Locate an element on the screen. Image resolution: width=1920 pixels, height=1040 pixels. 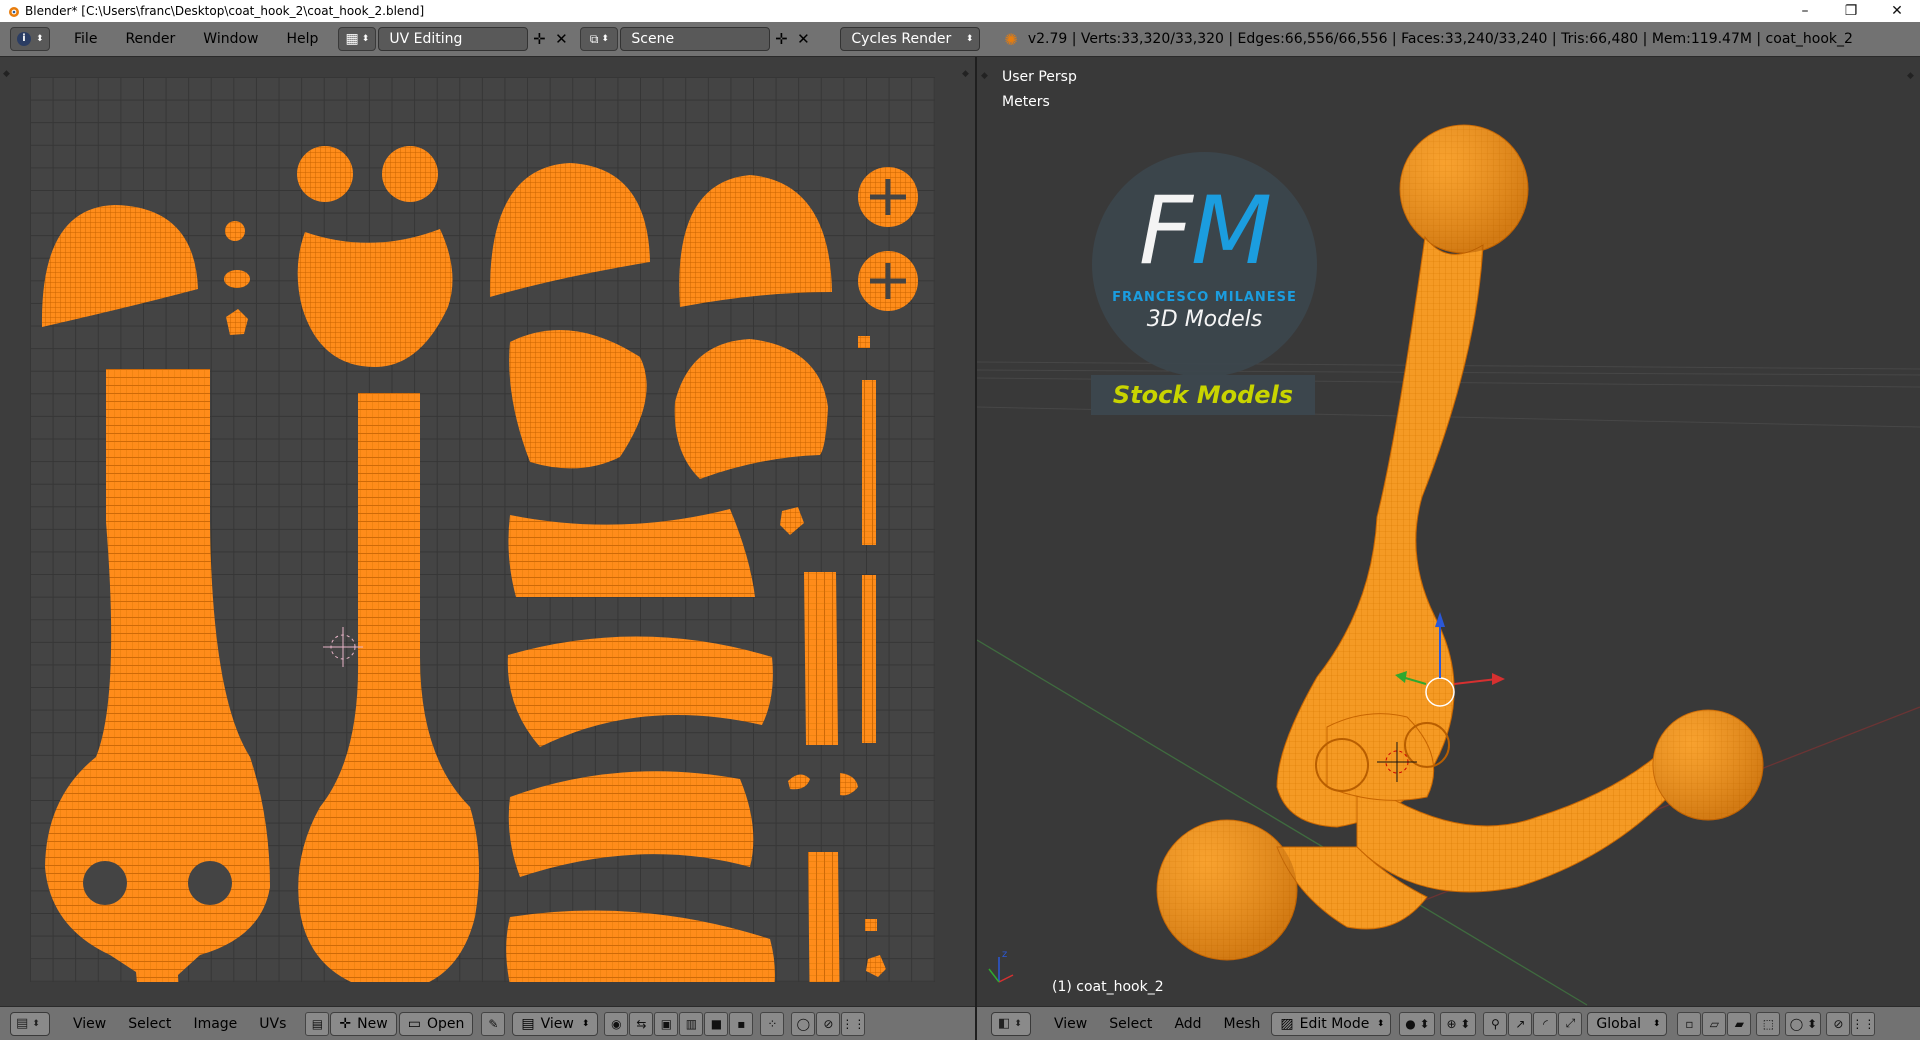
blender-render-icon: ✺ is located at coordinates (1011, 39).